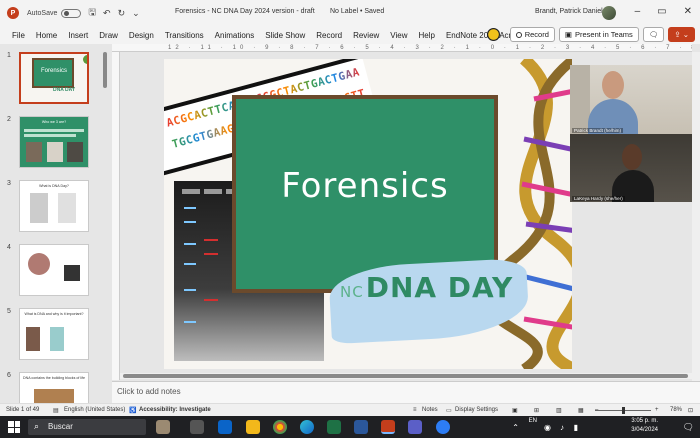 The width and height of the screenshot is (700, 438). I want to click on word-icon, so click(361, 427).